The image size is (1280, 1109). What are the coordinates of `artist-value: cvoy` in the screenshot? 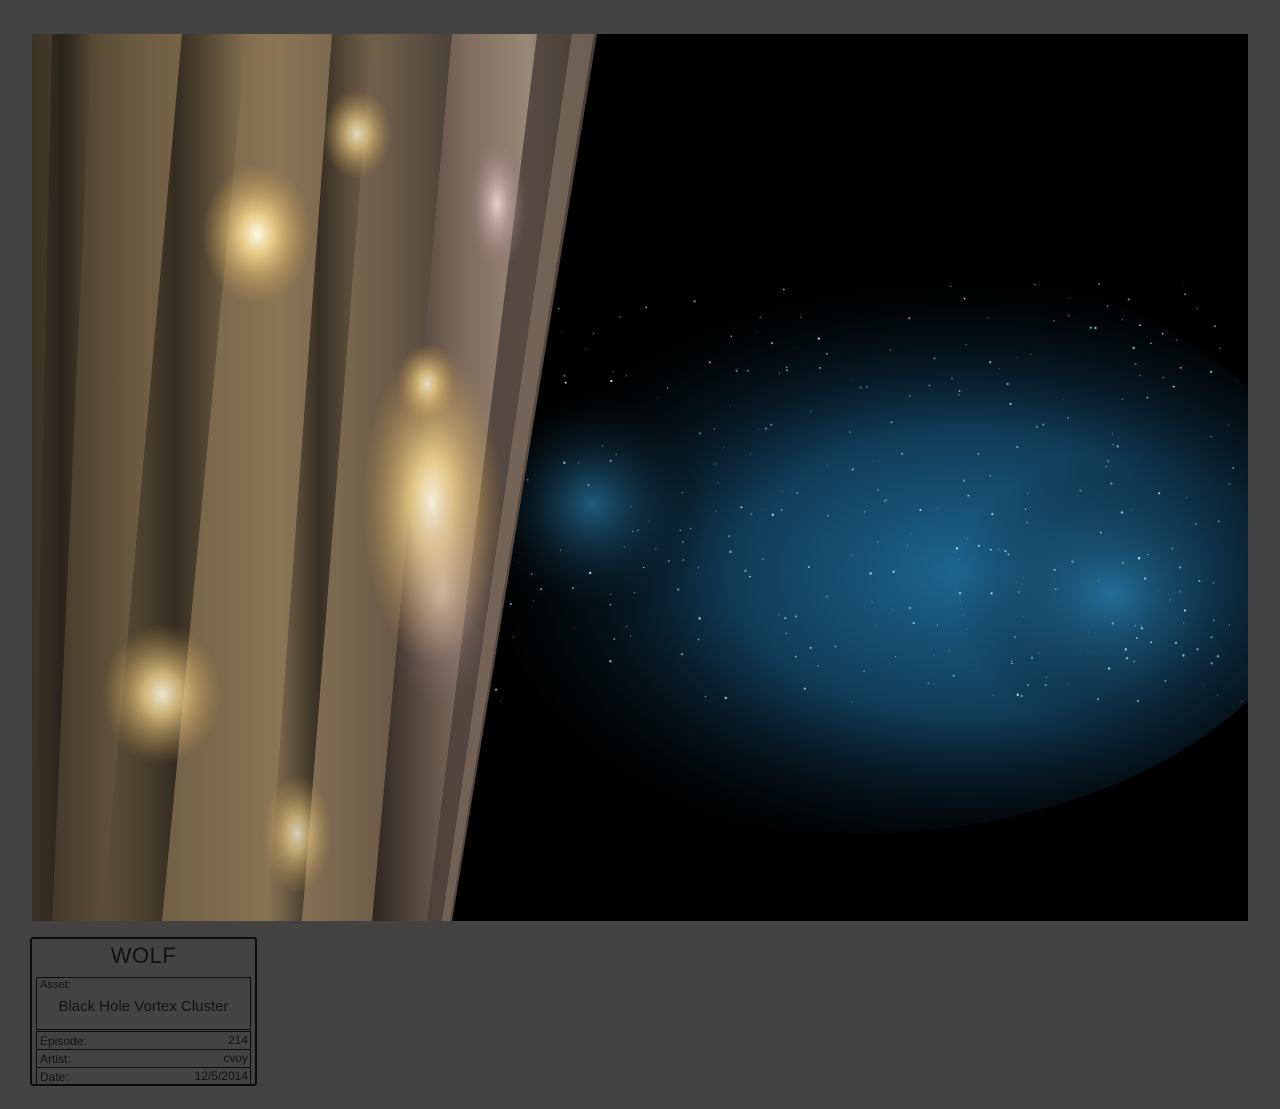 It's located at (235, 1058).